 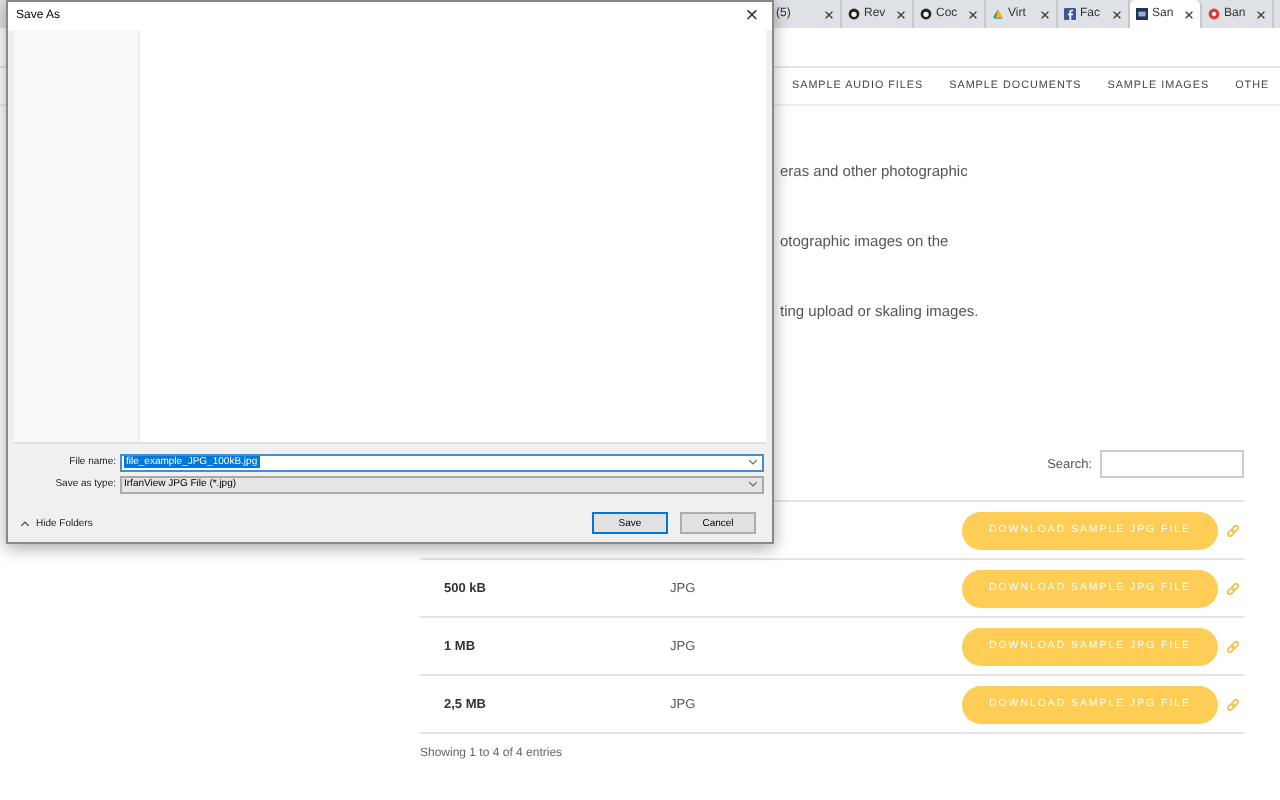 I want to click on triangle-logo-icon, so click(x=998, y=14).